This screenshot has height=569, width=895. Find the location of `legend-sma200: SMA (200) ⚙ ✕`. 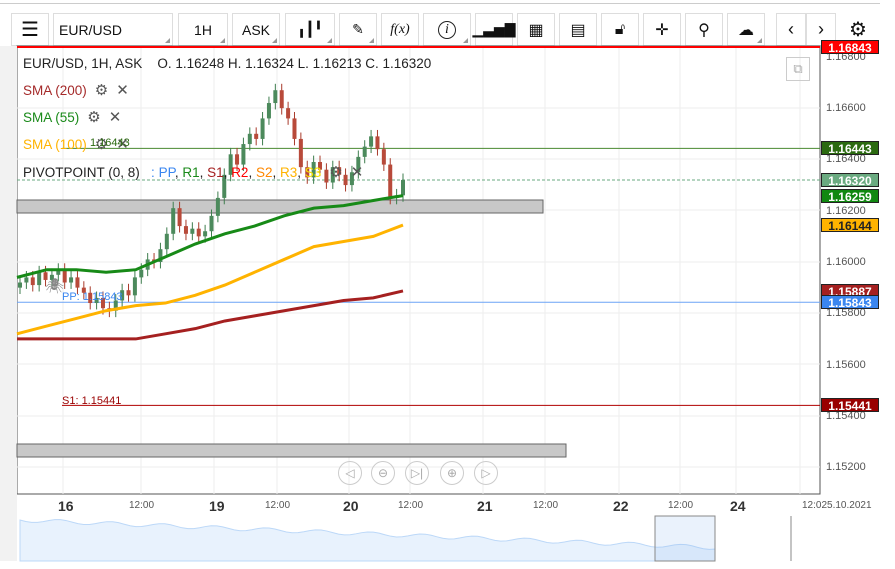

legend-sma200: SMA (200) ⚙ ✕ is located at coordinates (76, 90).